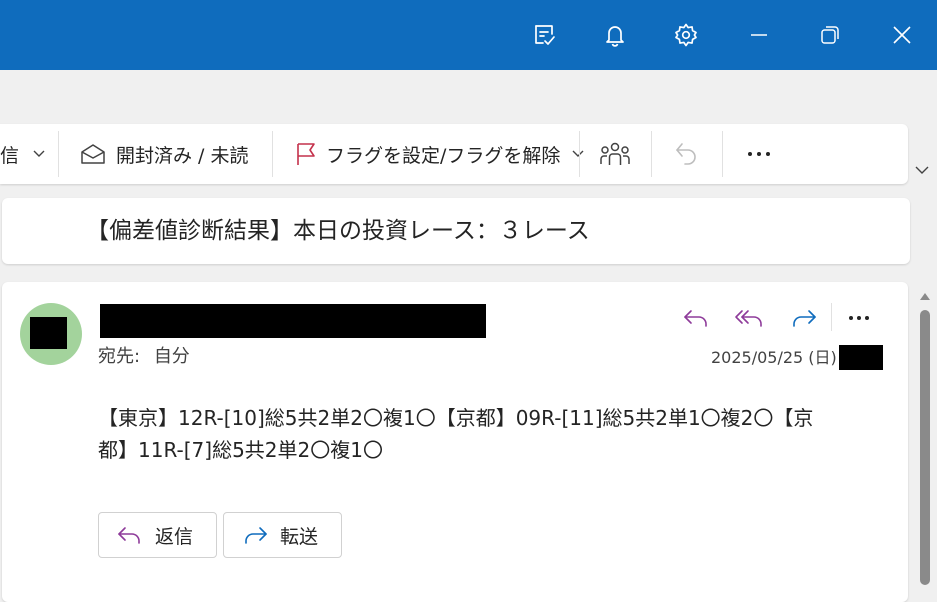  I want to click on undo-button, so click(687, 154).